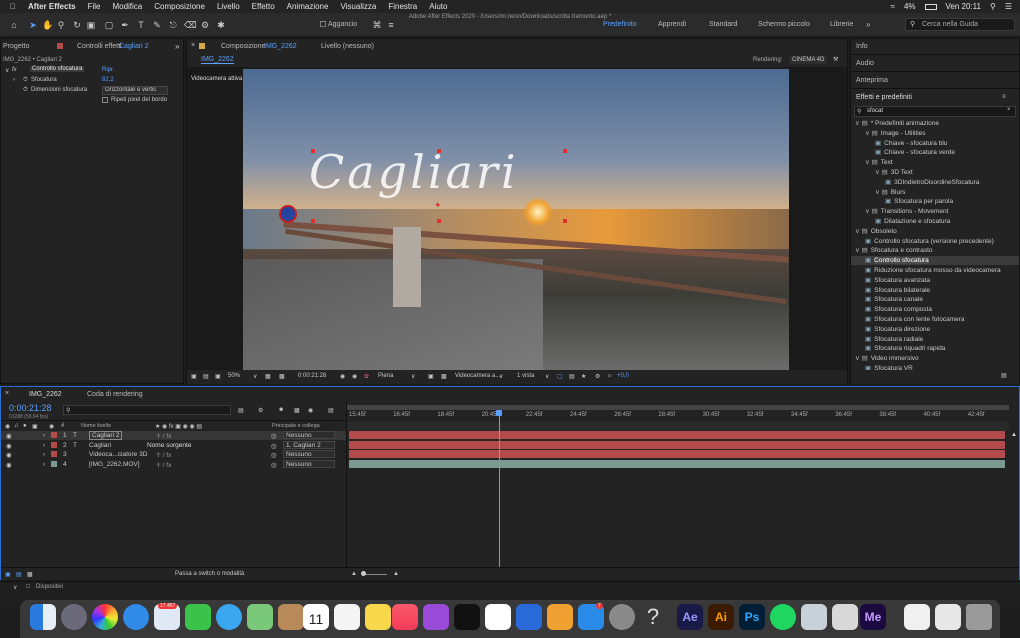 This screenshot has width=1020, height=638. What do you see at coordinates (1014, 435) in the screenshot?
I see `scroll-arrow-icon: ▲` at bounding box center [1014, 435].